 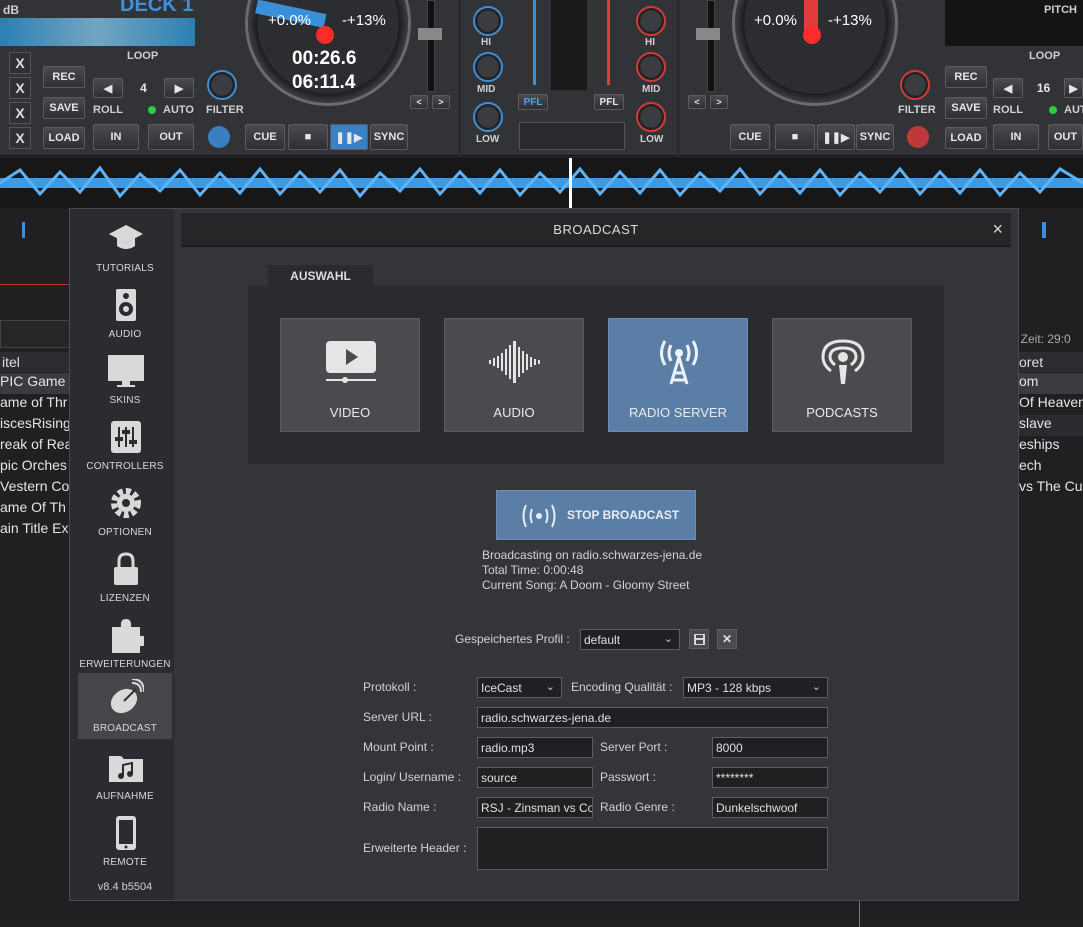 What do you see at coordinates (116, 137) in the screenshot?
I see `loop-in-button: IN` at bounding box center [116, 137].